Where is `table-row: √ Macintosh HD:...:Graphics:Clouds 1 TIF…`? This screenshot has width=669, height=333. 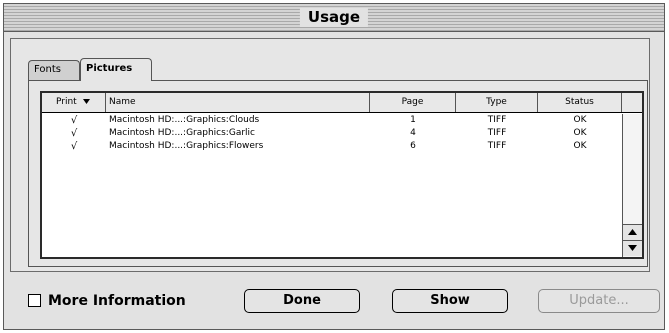
table-row: √ Macintosh HD:...:Graphics:Clouds 1 TIF… is located at coordinates (332, 120).